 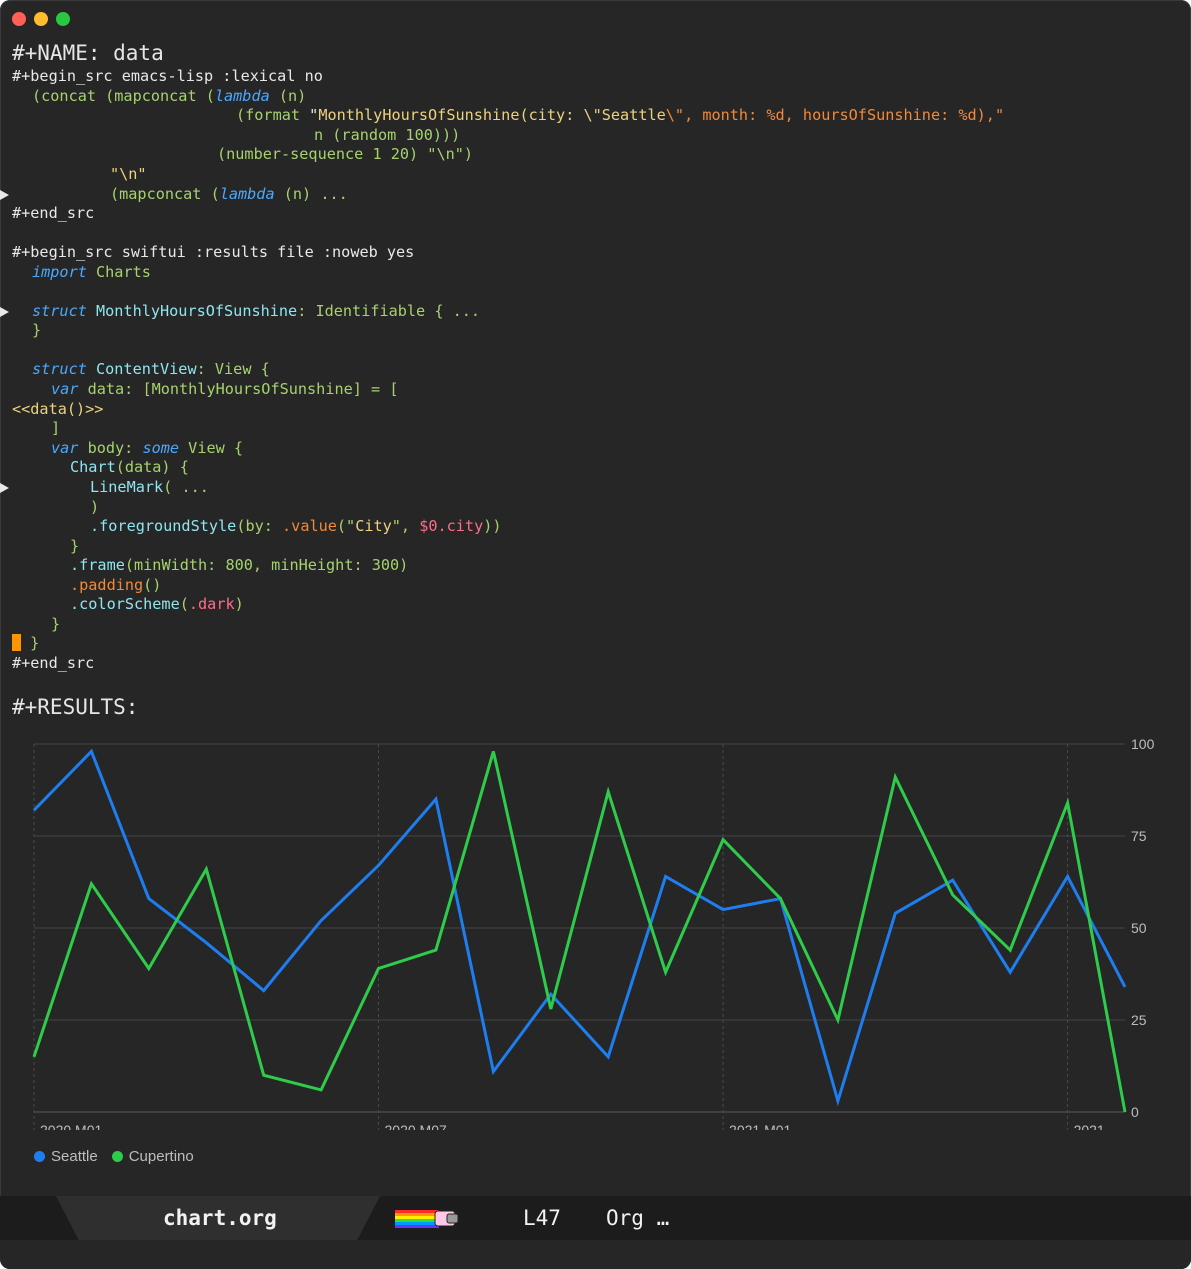 I want to click on swift-frame-line: .frame(minWidth: 800, minHeight: 300), so click(x=239, y=565).